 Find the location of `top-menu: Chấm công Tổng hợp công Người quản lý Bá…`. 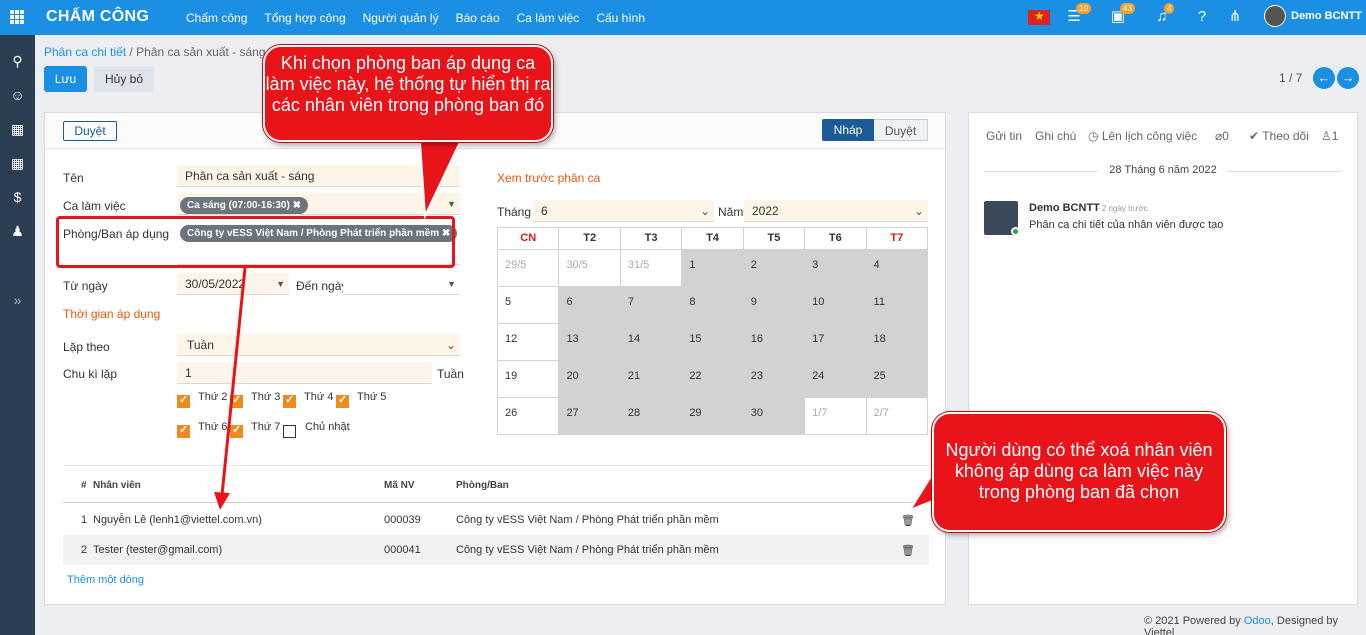

top-menu: Chấm công Tổng hợp công Người quản lý Bá… is located at coordinates (424, 18).